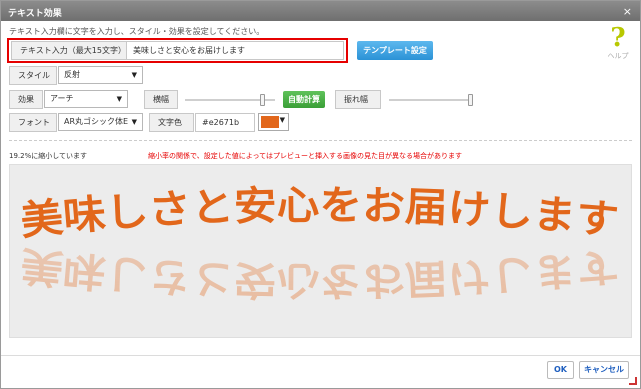  I want to click on color-picker-button: ▼, so click(273, 122).